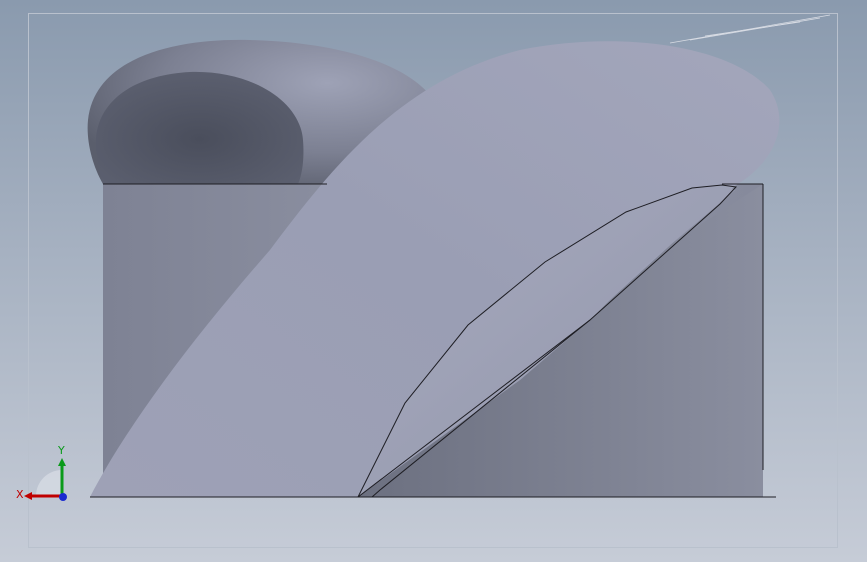 The height and width of the screenshot is (562, 867). What do you see at coordinates (49, 483) in the screenshot?
I see `triad-xy-plane` at bounding box center [49, 483].